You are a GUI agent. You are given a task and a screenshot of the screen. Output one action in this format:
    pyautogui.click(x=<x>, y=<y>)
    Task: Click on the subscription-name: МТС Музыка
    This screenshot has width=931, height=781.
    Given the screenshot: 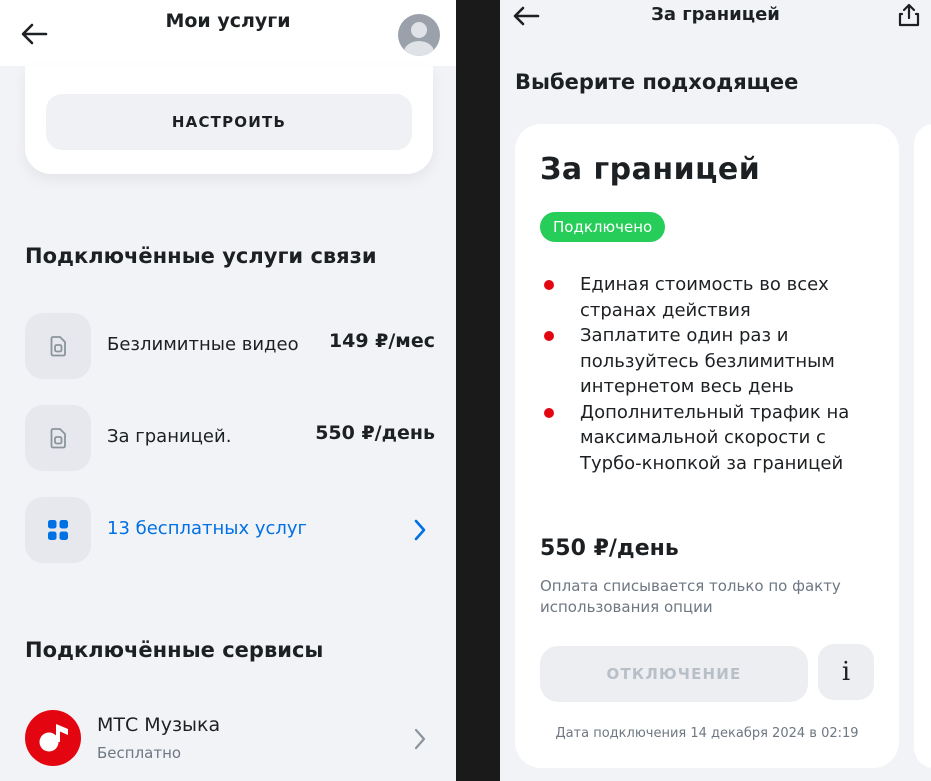 What is the action you would take?
    pyautogui.click(x=159, y=725)
    